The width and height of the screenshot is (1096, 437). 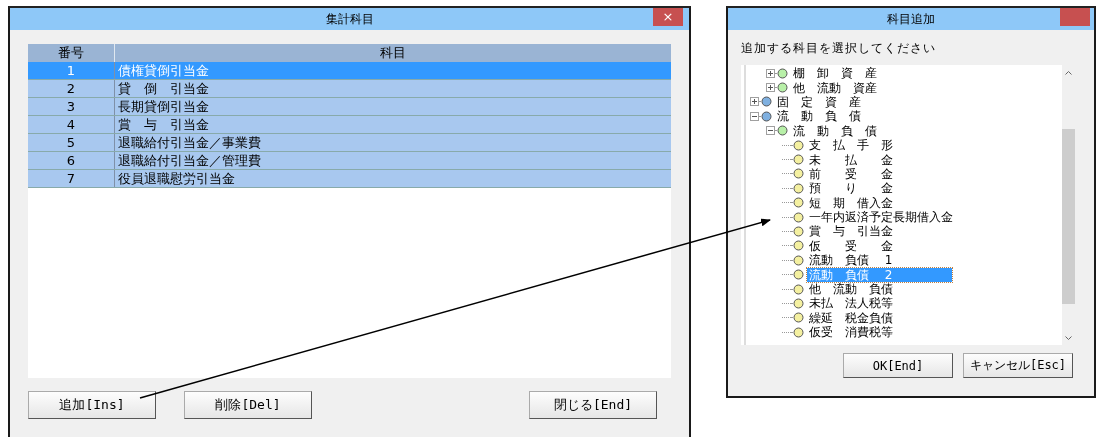 I want to click on table-row: 6 退職給付引当金／管理費, so click(x=349, y=161).